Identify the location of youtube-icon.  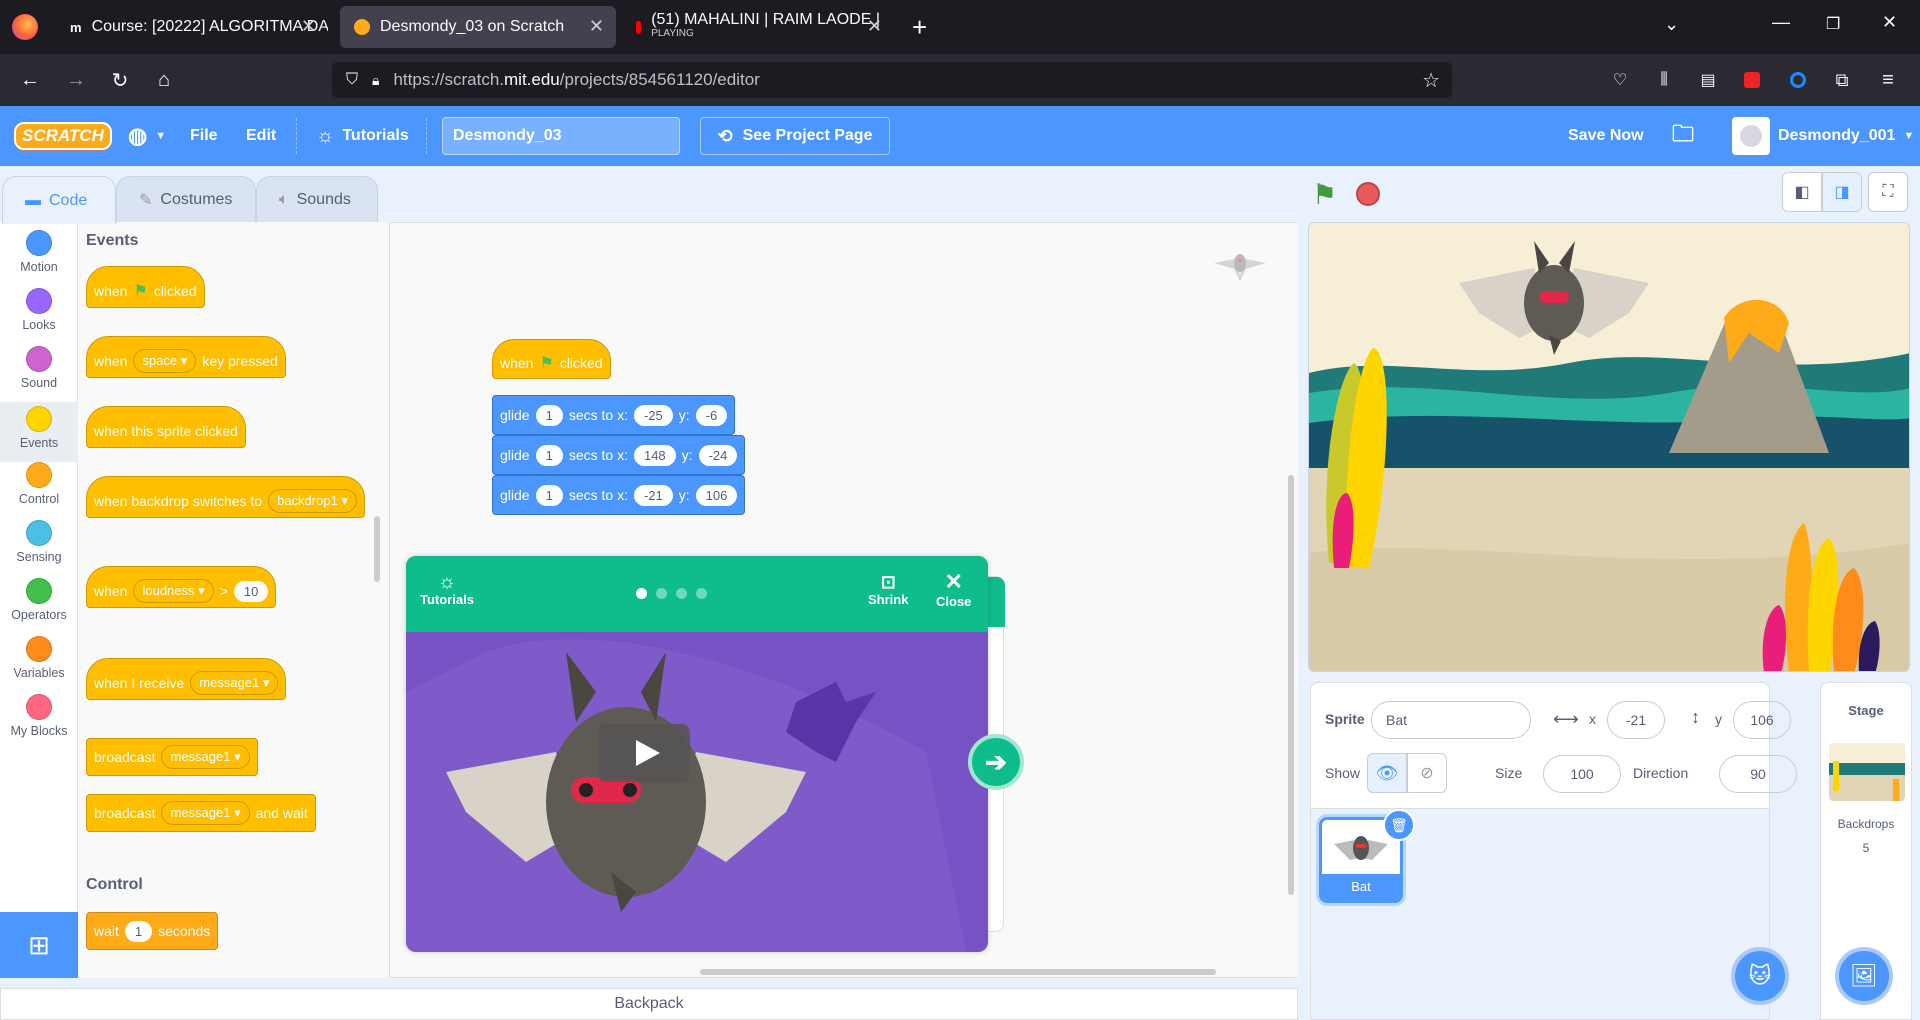
(639, 27).